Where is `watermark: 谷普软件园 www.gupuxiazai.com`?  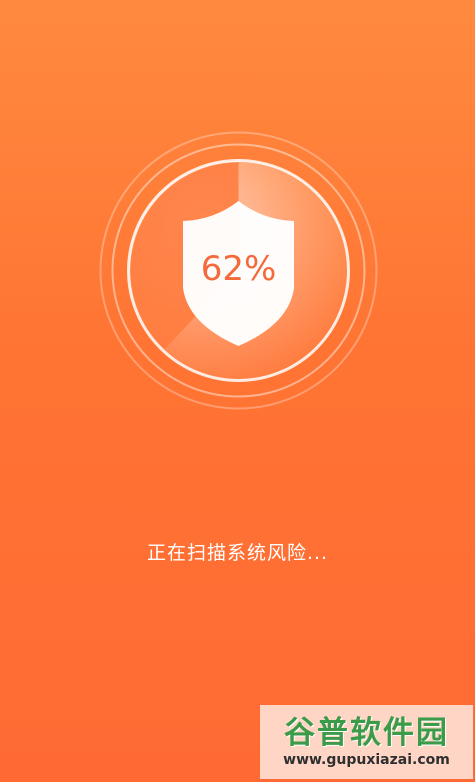 watermark: 谷普软件园 www.gupuxiazai.com is located at coordinates (366, 742).